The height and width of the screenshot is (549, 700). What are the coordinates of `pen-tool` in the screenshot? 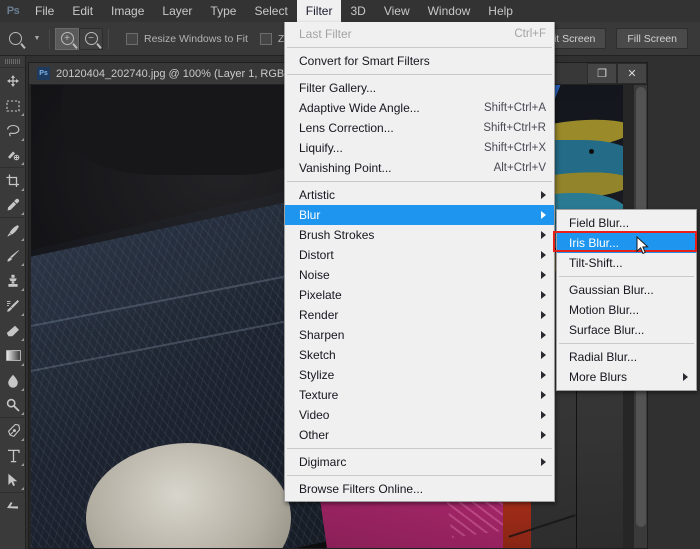 It's located at (13, 430).